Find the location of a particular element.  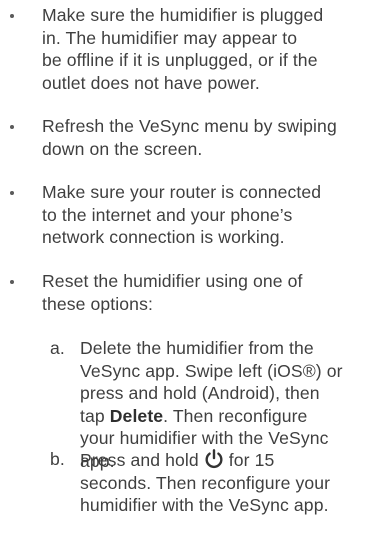

sub-text-before: Press and hold is located at coordinates (139, 460).